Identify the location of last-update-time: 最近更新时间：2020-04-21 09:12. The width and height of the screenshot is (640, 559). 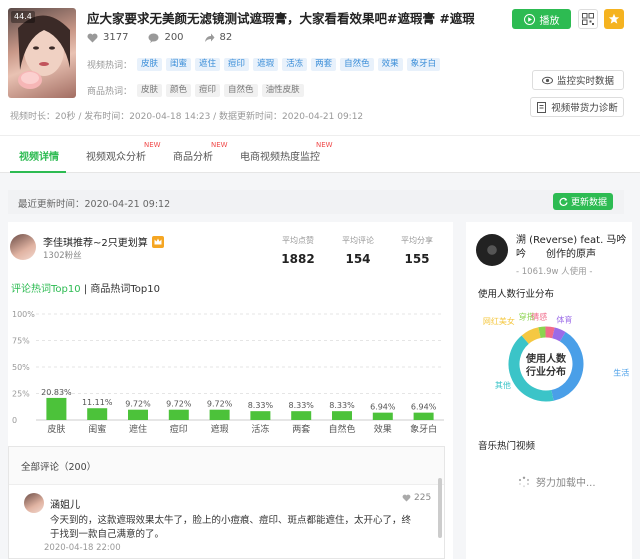
(94, 204).